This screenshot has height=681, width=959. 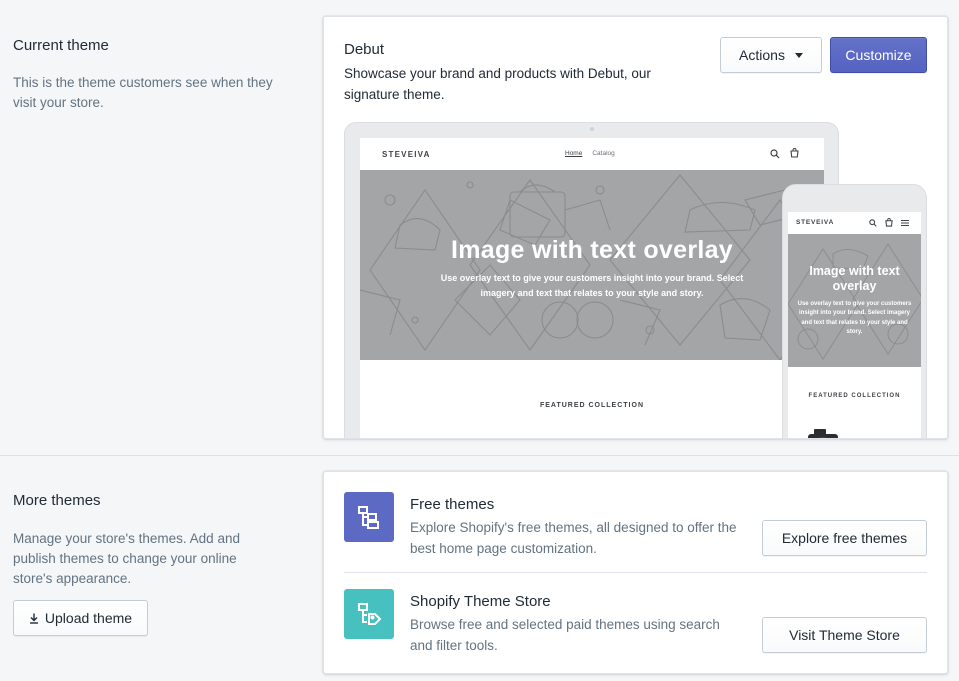 I want to click on mobile-menu-icon, so click(x=905, y=223).